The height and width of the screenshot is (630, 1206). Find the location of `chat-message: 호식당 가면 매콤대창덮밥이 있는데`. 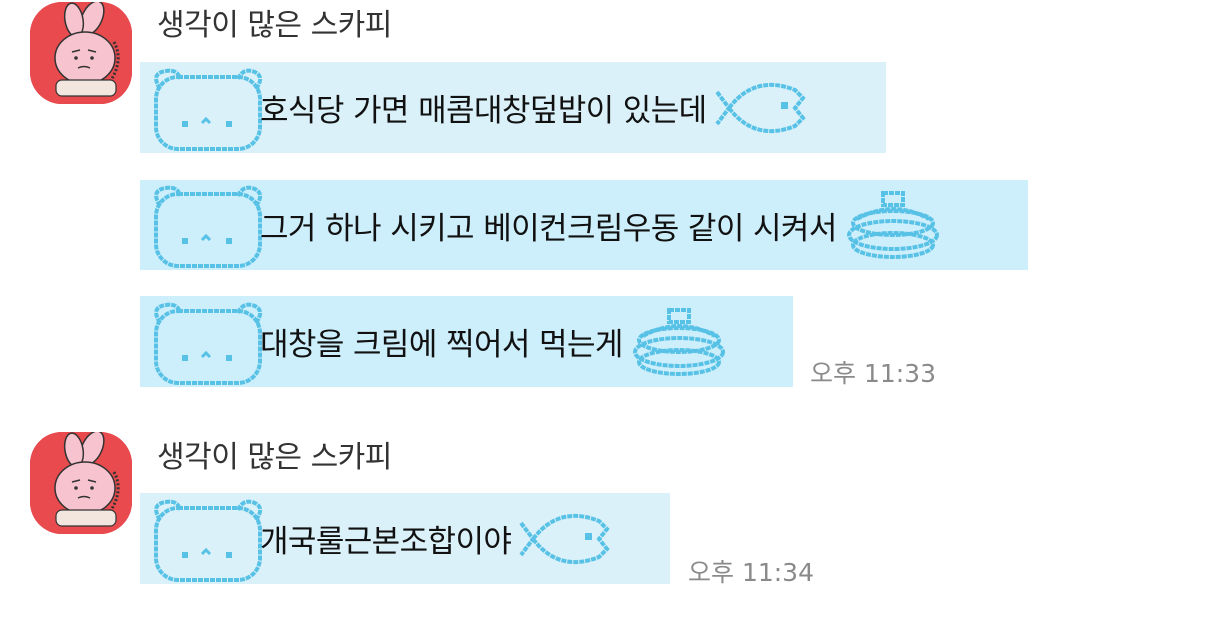

chat-message: 호식당 가면 매콤대창덮밥이 있는데 is located at coordinates (513, 107).